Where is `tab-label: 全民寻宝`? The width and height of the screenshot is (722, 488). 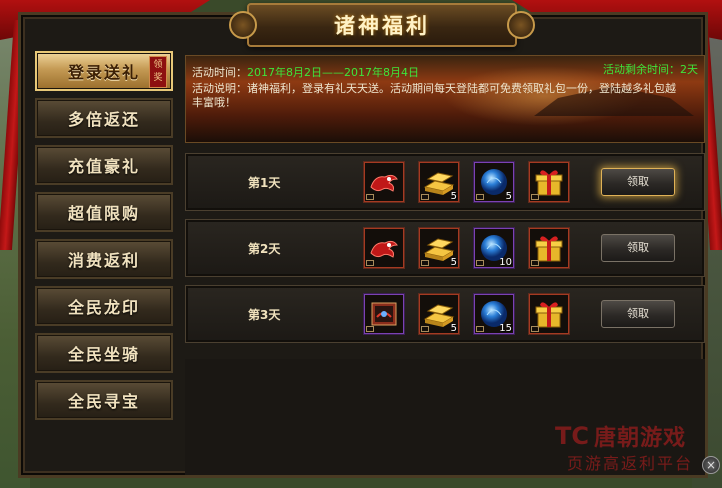
tab-label: 全民寻宝 is located at coordinates (103, 401).